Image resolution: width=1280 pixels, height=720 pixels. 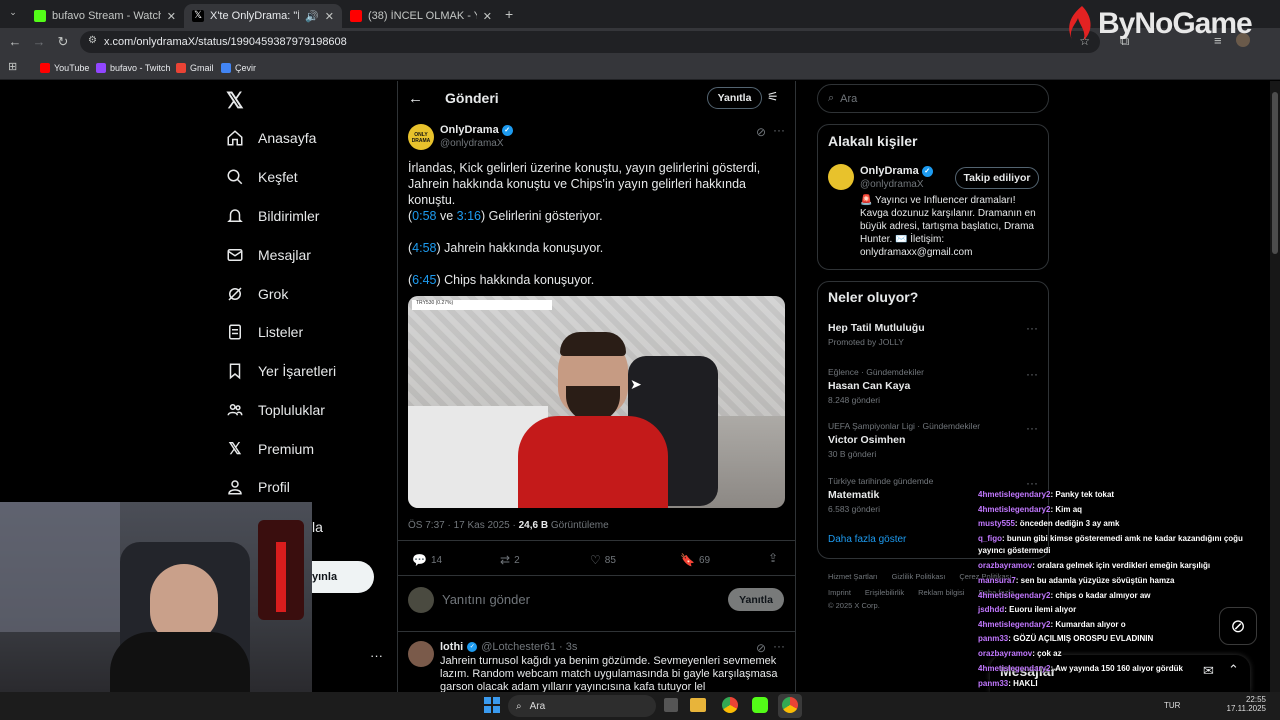 What do you see at coordinates (509, 14) in the screenshot?
I see `new-tab-button: +` at bounding box center [509, 14].